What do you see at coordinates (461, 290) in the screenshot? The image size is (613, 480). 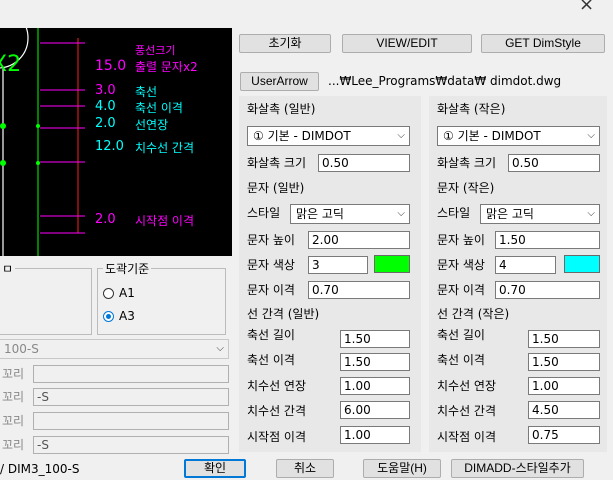 I see `text-small-offset-label: 문자 이격` at bounding box center [461, 290].